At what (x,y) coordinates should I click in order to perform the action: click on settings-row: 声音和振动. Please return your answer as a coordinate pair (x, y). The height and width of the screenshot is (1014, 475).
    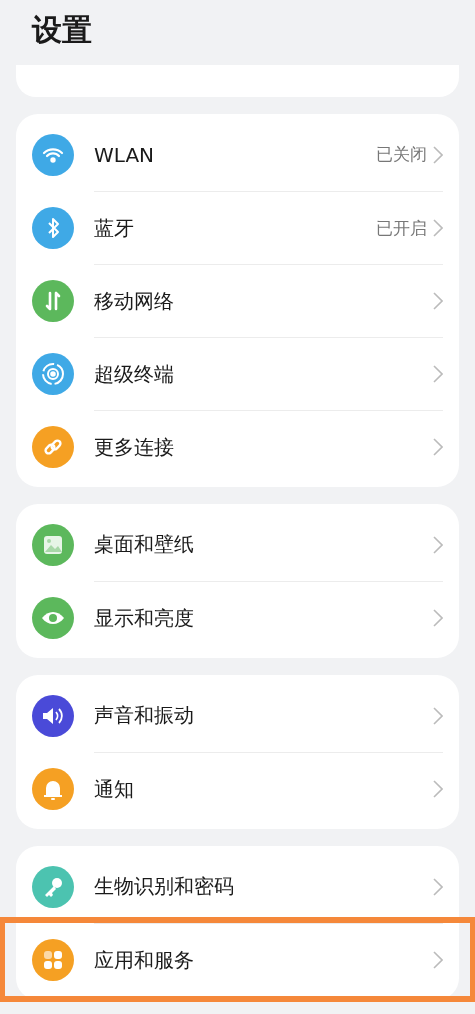
    Looking at the image, I should click on (237, 715).